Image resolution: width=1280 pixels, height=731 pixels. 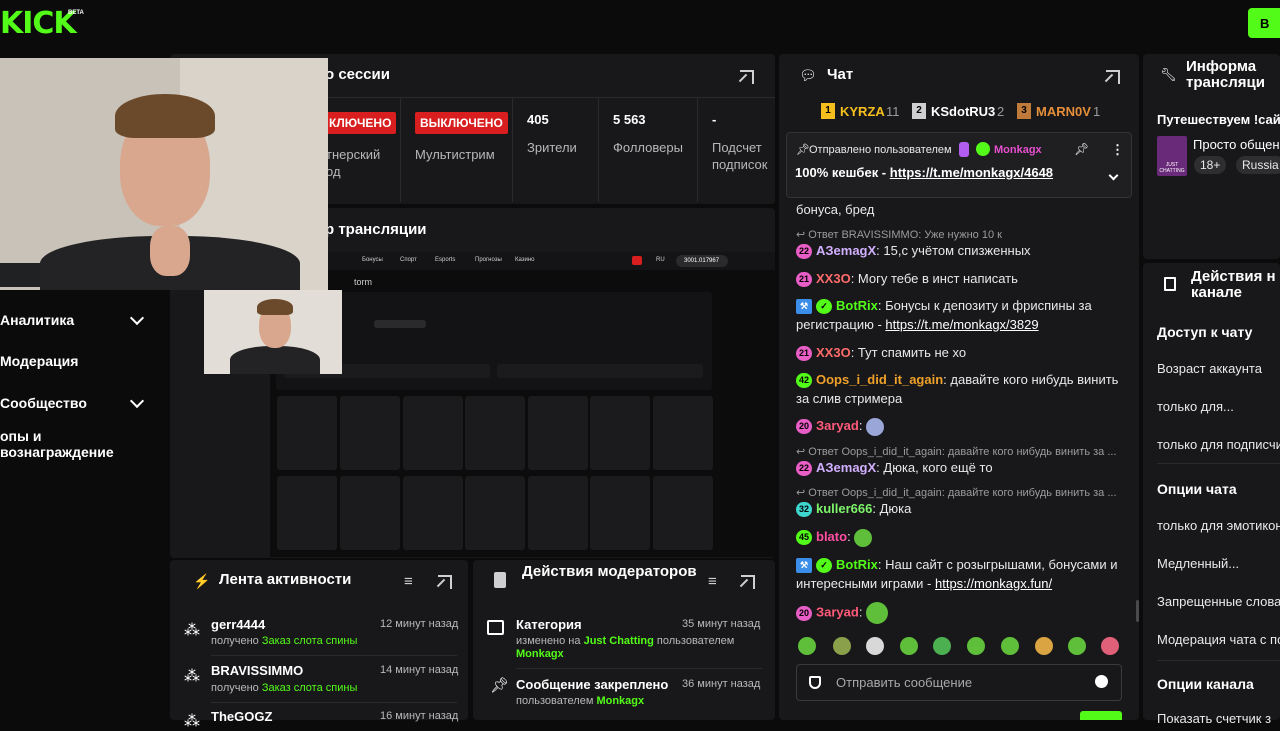 I want to click on stat-subs: - Подсчет подписок, so click(x=736, y=150).